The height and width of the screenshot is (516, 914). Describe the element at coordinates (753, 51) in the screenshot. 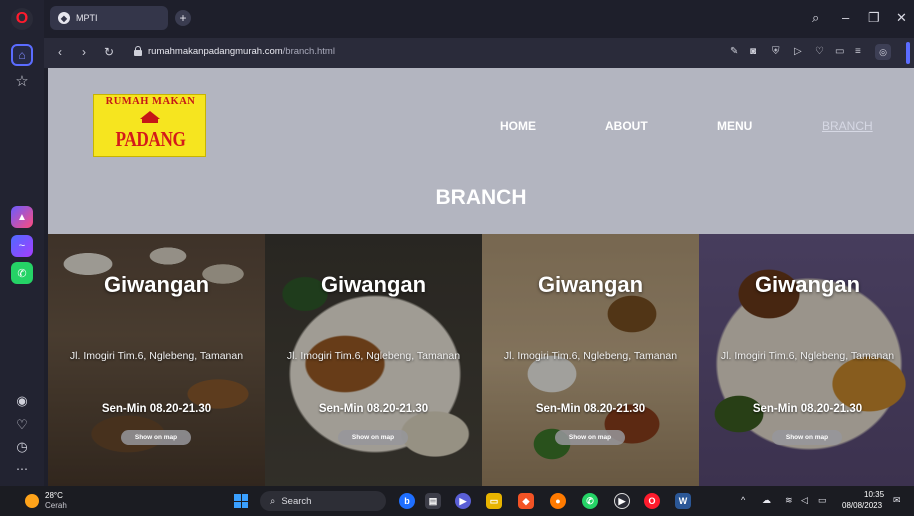

I see `camera-icon: ◙` at that location.